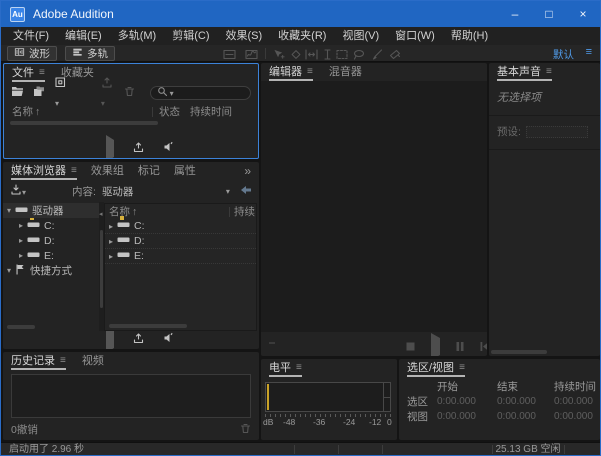  What do you see at coordinates (436, 368) in the screenshot?
I see `tab-selection-view: 选区/视图 ≡` at bounding box center [436, 368].